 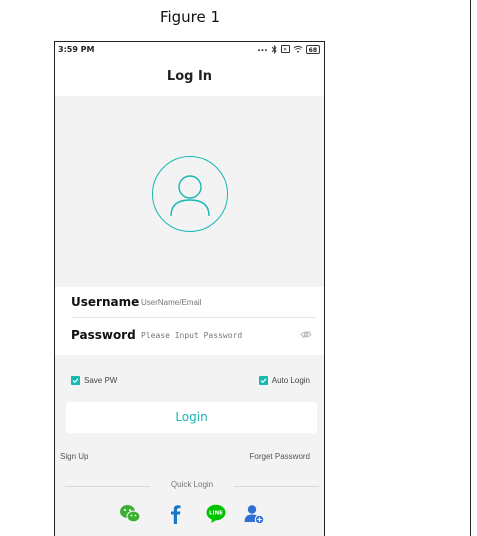 I want to click on password-label: Password, so click(x=103, y=335).